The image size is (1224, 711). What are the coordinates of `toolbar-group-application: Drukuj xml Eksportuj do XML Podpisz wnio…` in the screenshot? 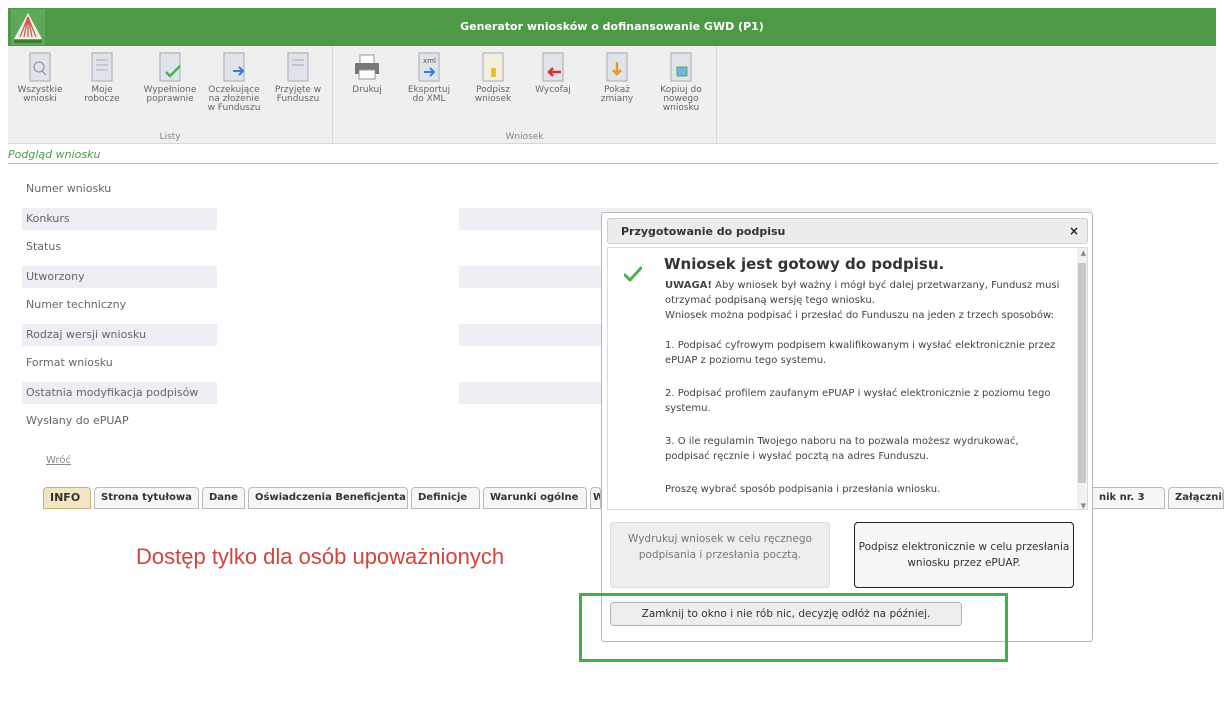 It's located at (525, 95).